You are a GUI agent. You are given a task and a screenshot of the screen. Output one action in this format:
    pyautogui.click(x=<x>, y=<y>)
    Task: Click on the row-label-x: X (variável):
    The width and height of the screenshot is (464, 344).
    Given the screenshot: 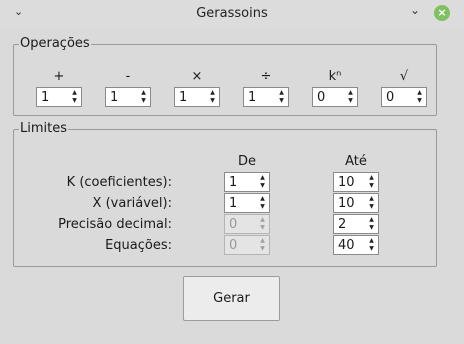 What is the action you would take?
    pyautogui.click(x=132, y=203)
    